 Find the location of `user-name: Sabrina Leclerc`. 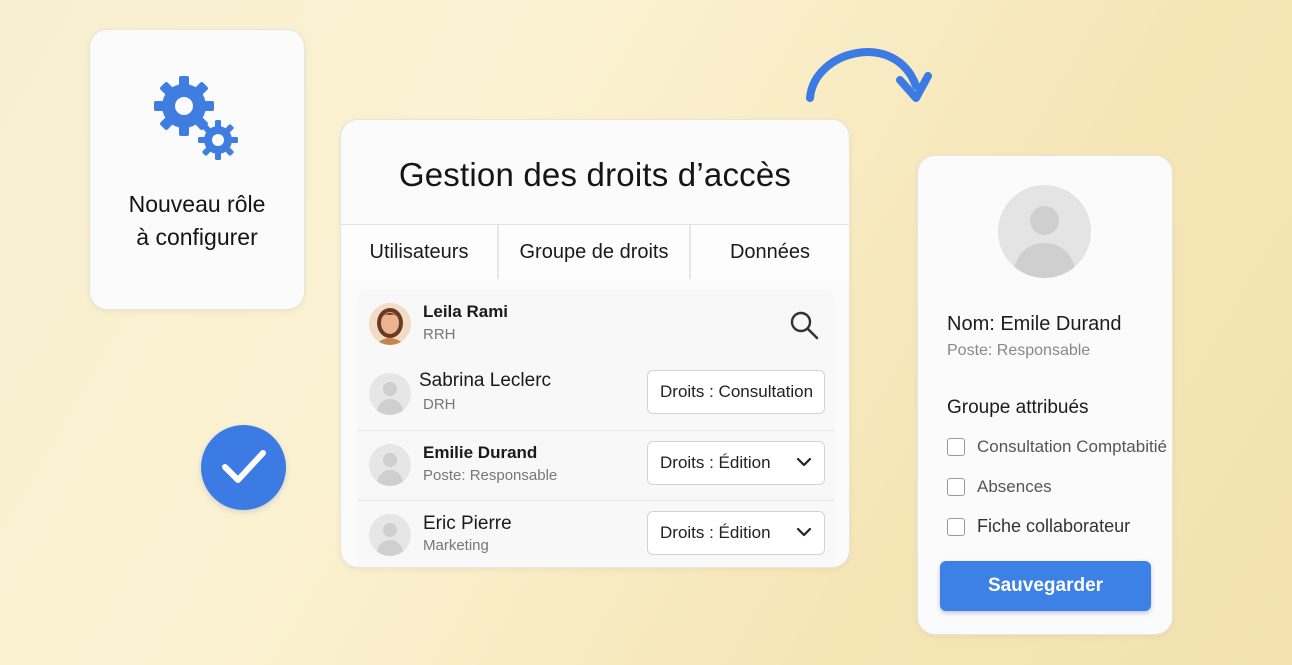

user-name: Sabrina Leclerc is located at coordinates (485, 380).